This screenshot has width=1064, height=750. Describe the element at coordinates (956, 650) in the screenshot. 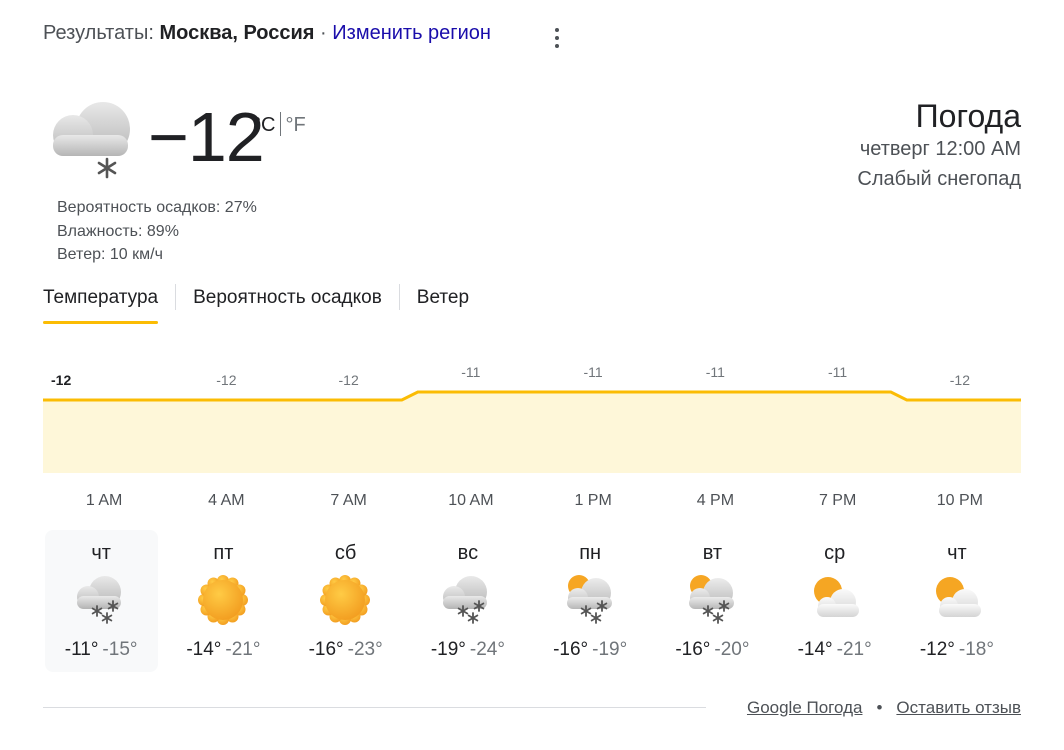

I see `day-temps: -12° -18°` at that location.